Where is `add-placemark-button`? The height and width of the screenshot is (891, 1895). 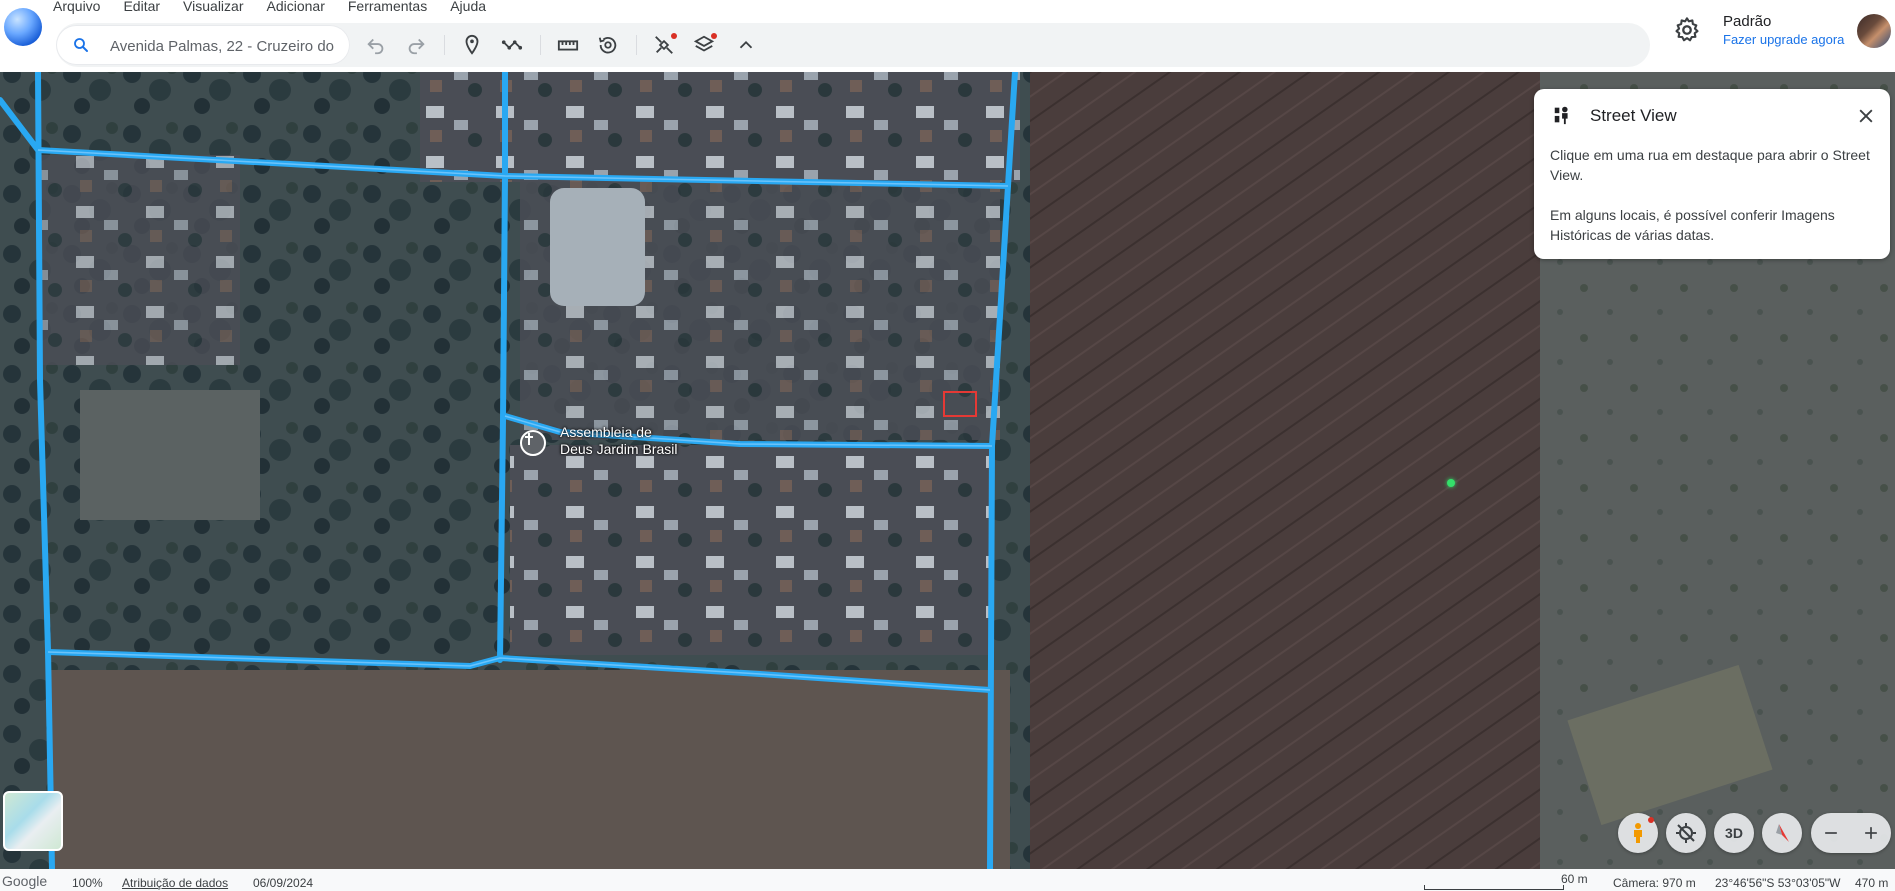 add-placemark-button is located at coordinates (472, 45).